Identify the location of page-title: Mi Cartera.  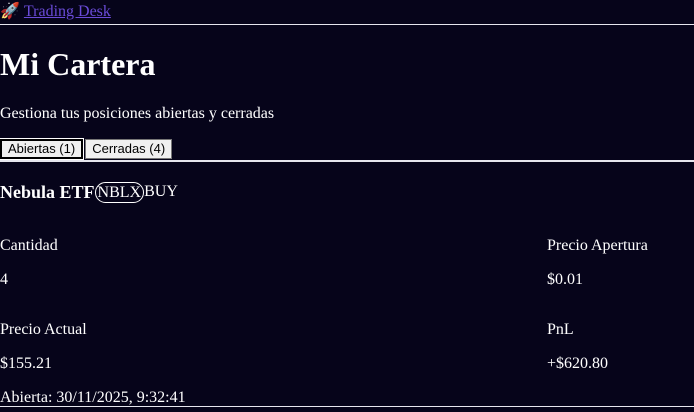
(78, 64).